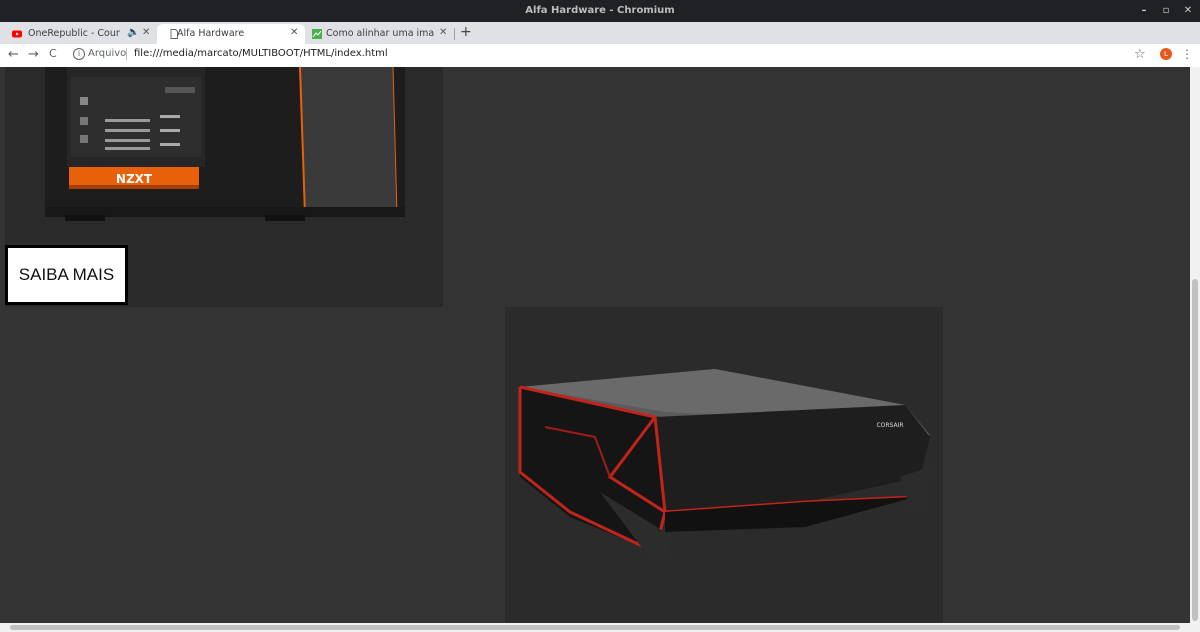  Describe the element at coordinates (79, 54) in the screenshot. I see `info-icon: i` at that location.